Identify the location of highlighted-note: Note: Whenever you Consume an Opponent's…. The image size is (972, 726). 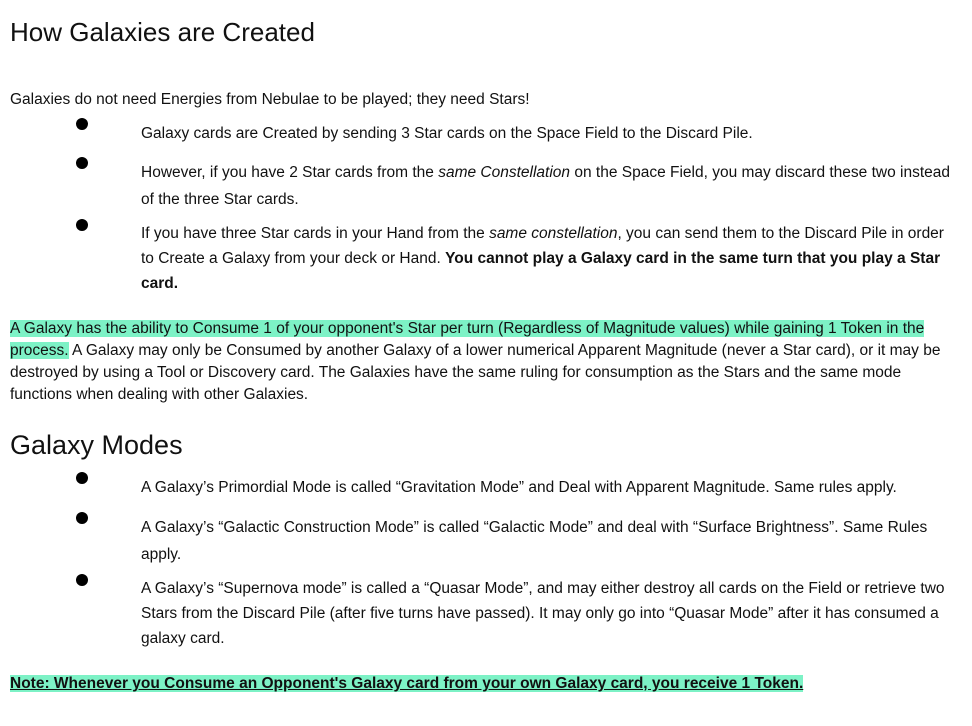
(407, 683).